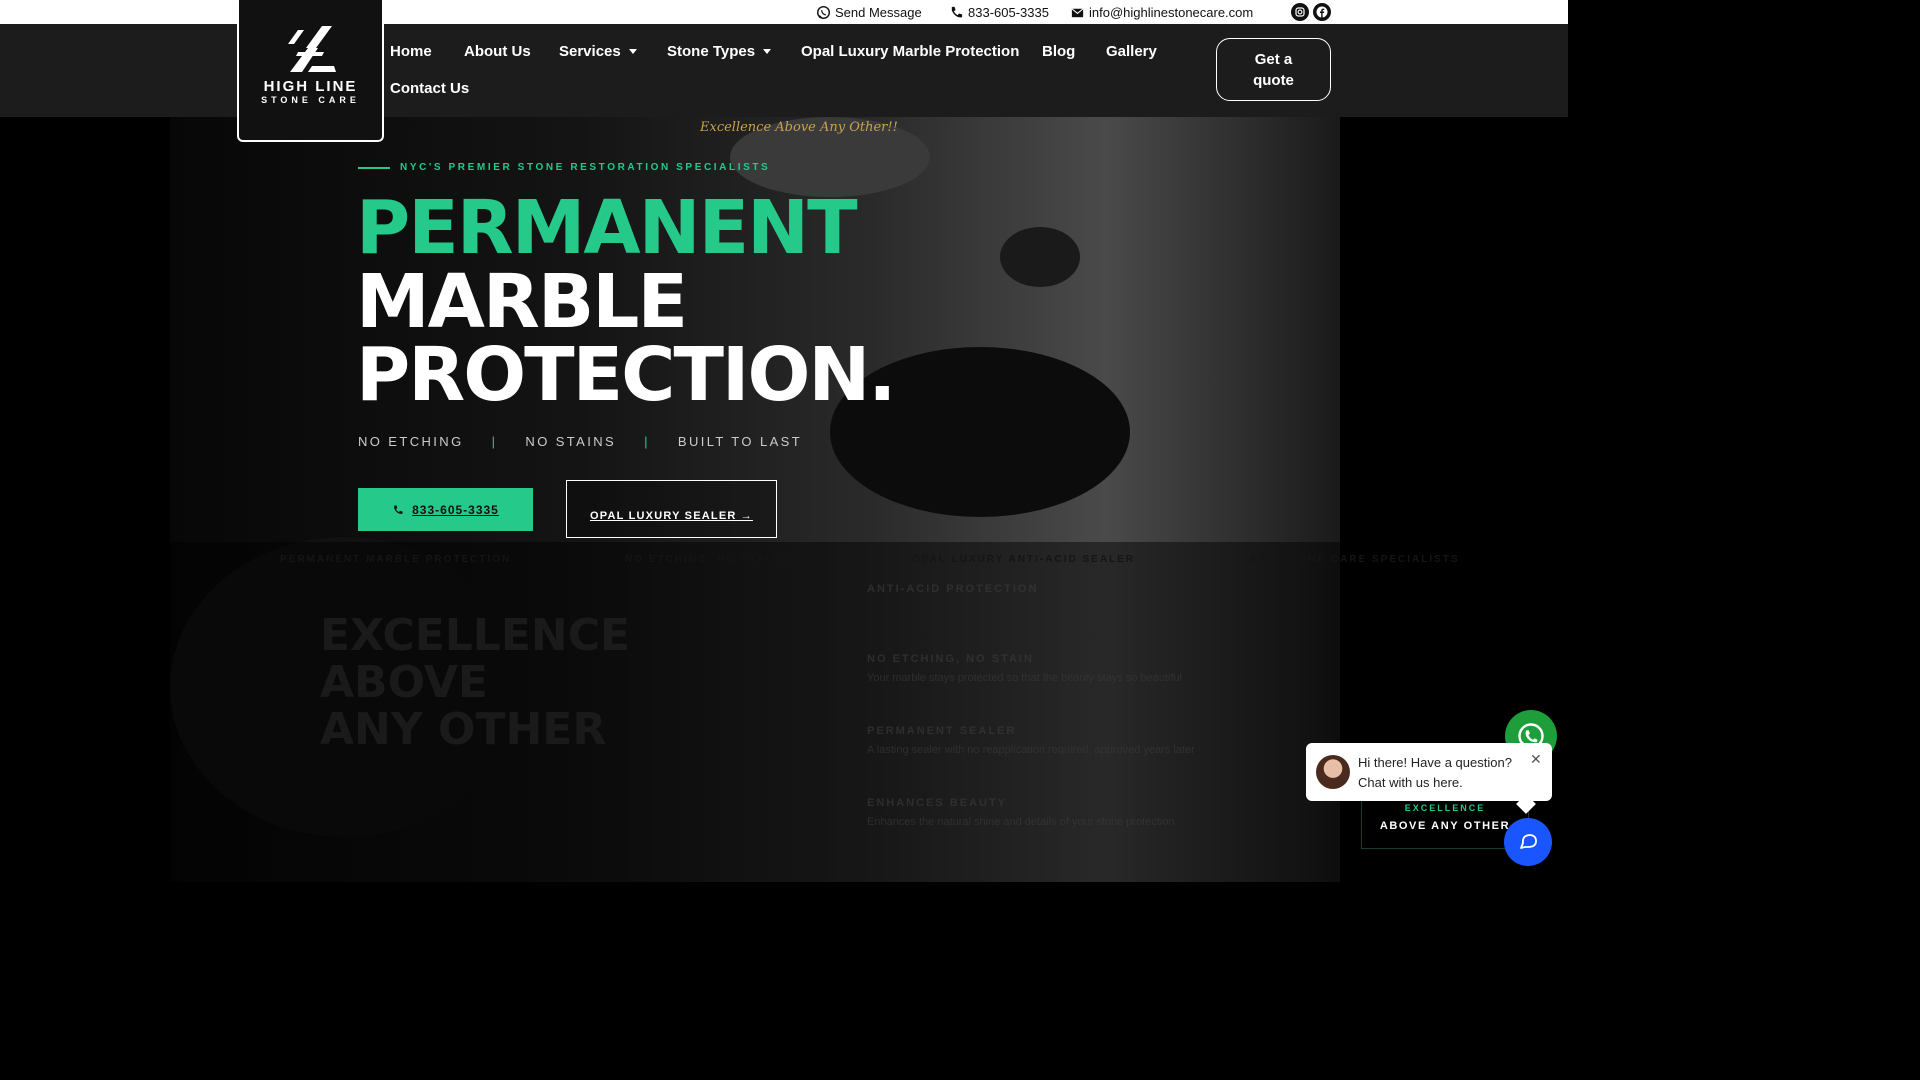 This screenshot has height=1080, width=1920. What do you see at coordinates (740, 441) in the screenshot?
I see `feature-built-to-last: BUILT TO LAST` at bounding box center [740, 441].